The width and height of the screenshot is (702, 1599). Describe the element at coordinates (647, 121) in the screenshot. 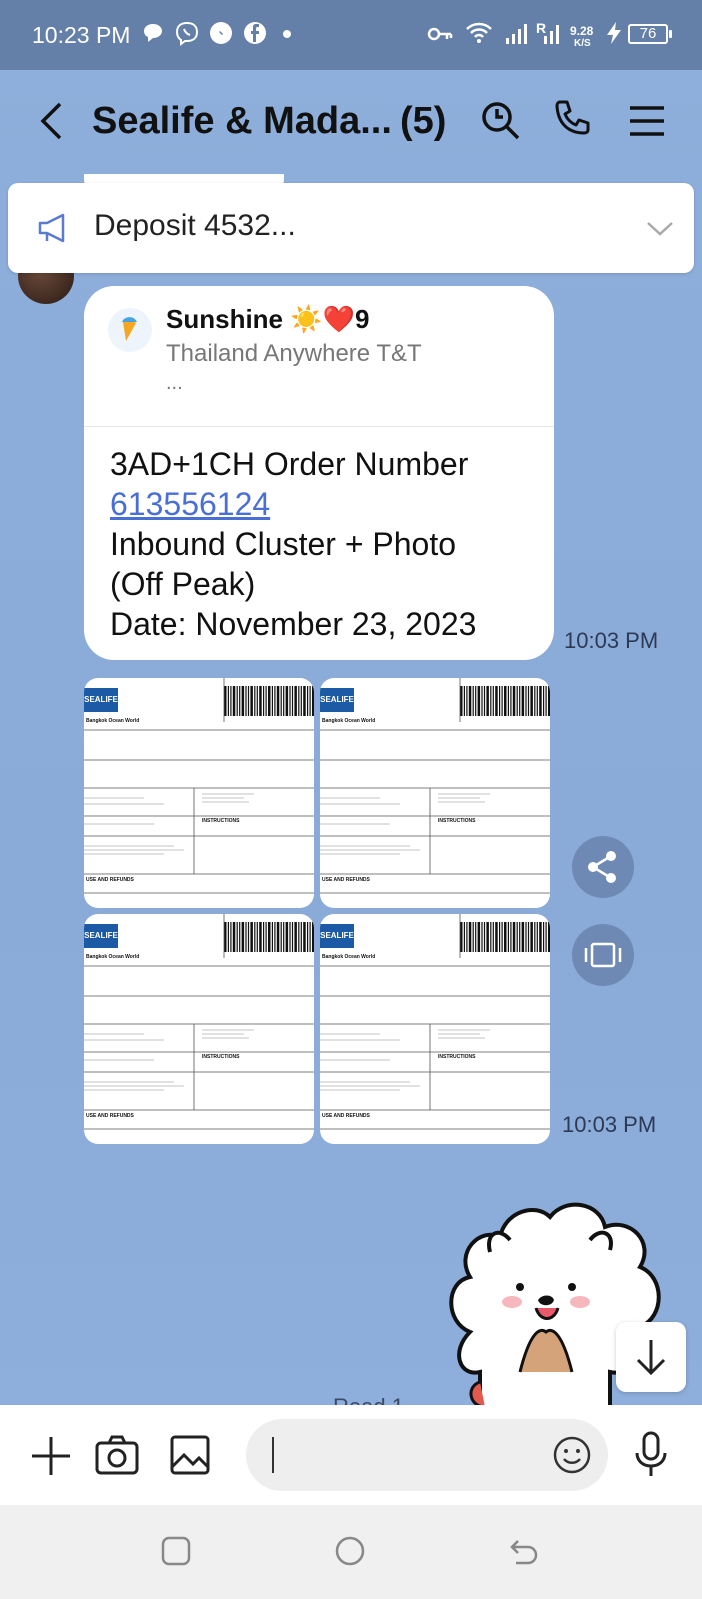

I see `menu-icon` at that location.